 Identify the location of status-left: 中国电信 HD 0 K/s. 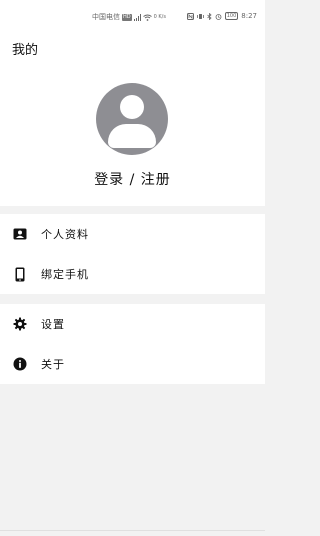
(129, 17).